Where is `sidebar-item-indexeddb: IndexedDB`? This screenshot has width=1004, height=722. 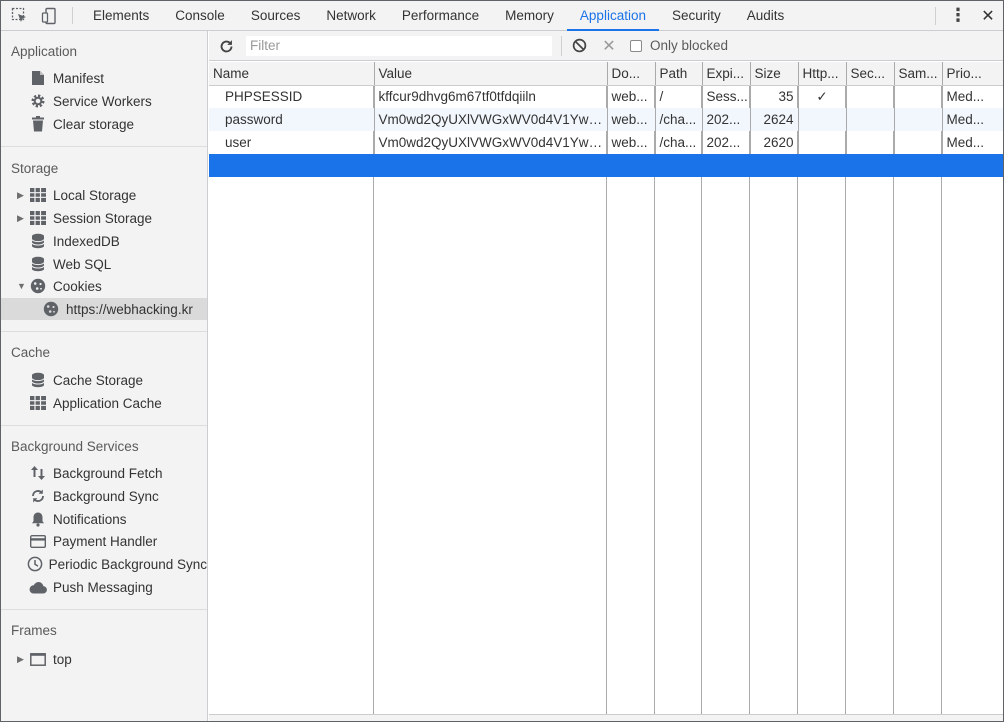
sidebar-item-indexeddb: IndexedDB is located at coordinates (104, 241).